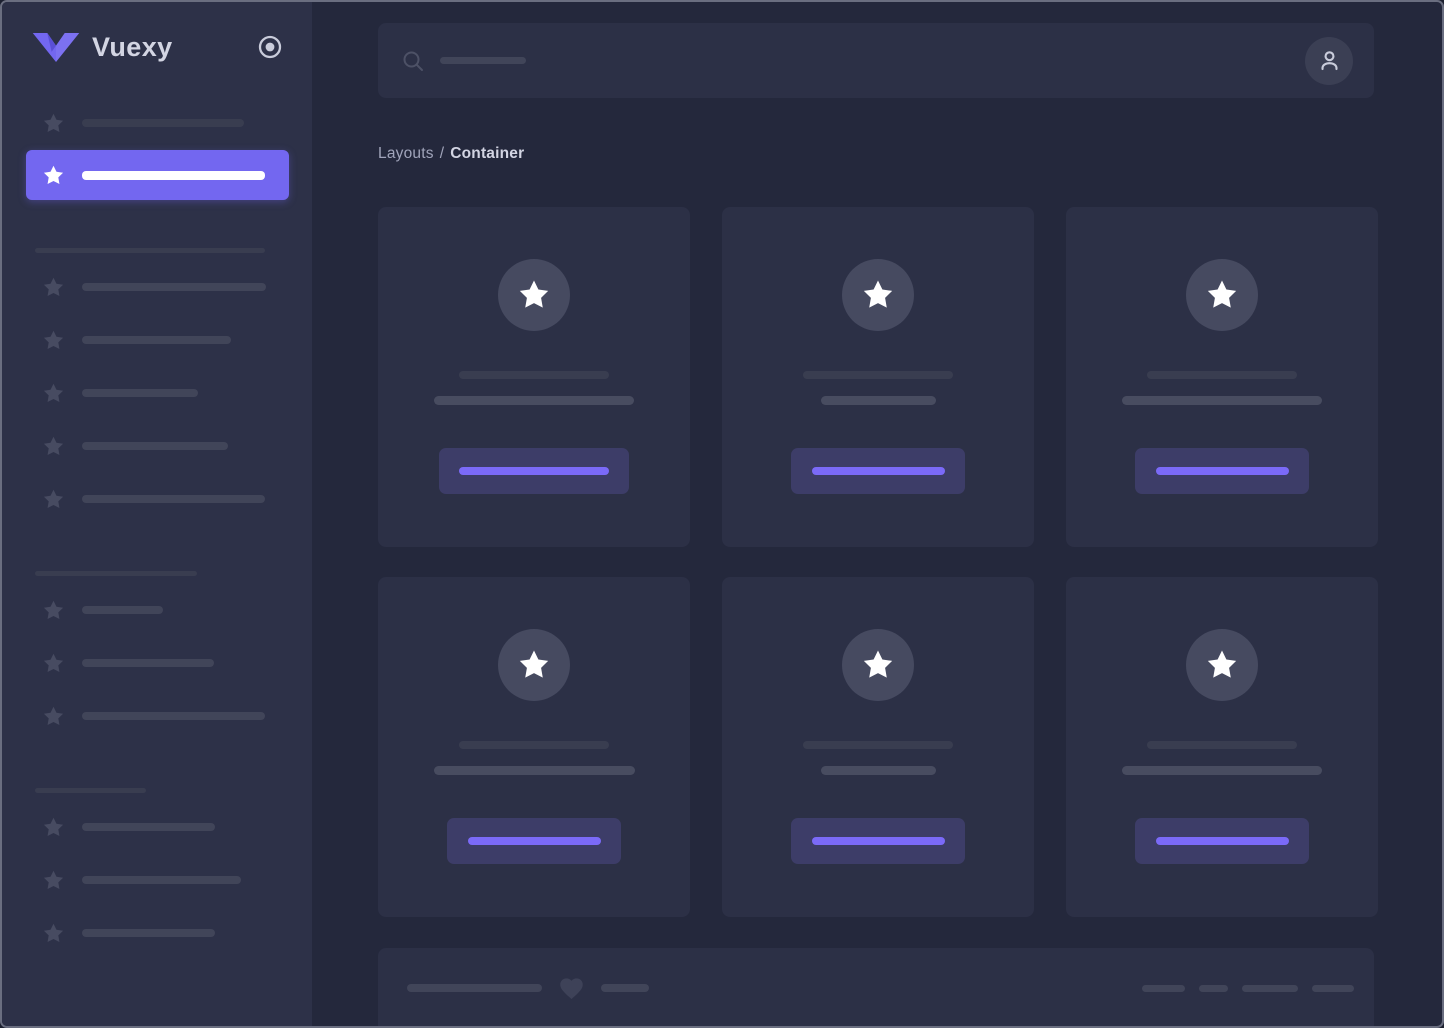 Image resolution: width=1444 pixels, height=1028 pixels. What do you see at coordinates (56, 47) in the screenshot?
I see `vuexy-logo-icon` at bounding box center [56, 47].